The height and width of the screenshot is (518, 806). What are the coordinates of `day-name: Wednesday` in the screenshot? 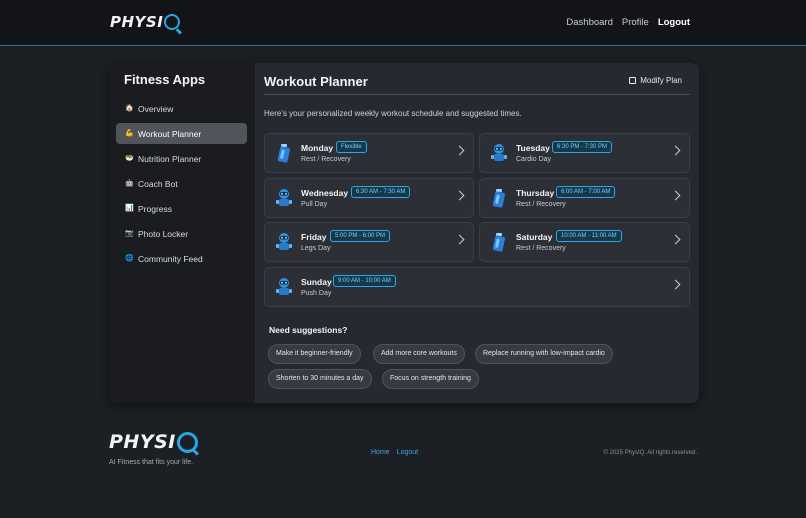 It's located at (325, 193).